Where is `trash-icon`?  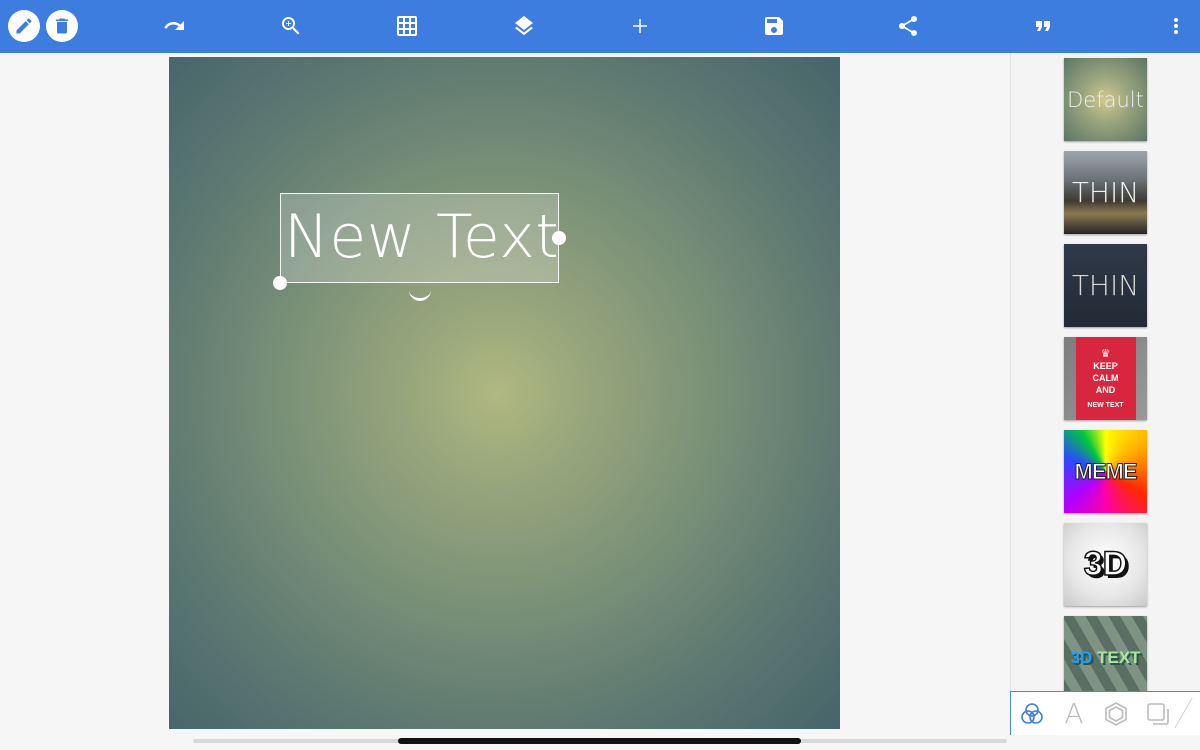
trash-icon is located at coordinates (62, 26).